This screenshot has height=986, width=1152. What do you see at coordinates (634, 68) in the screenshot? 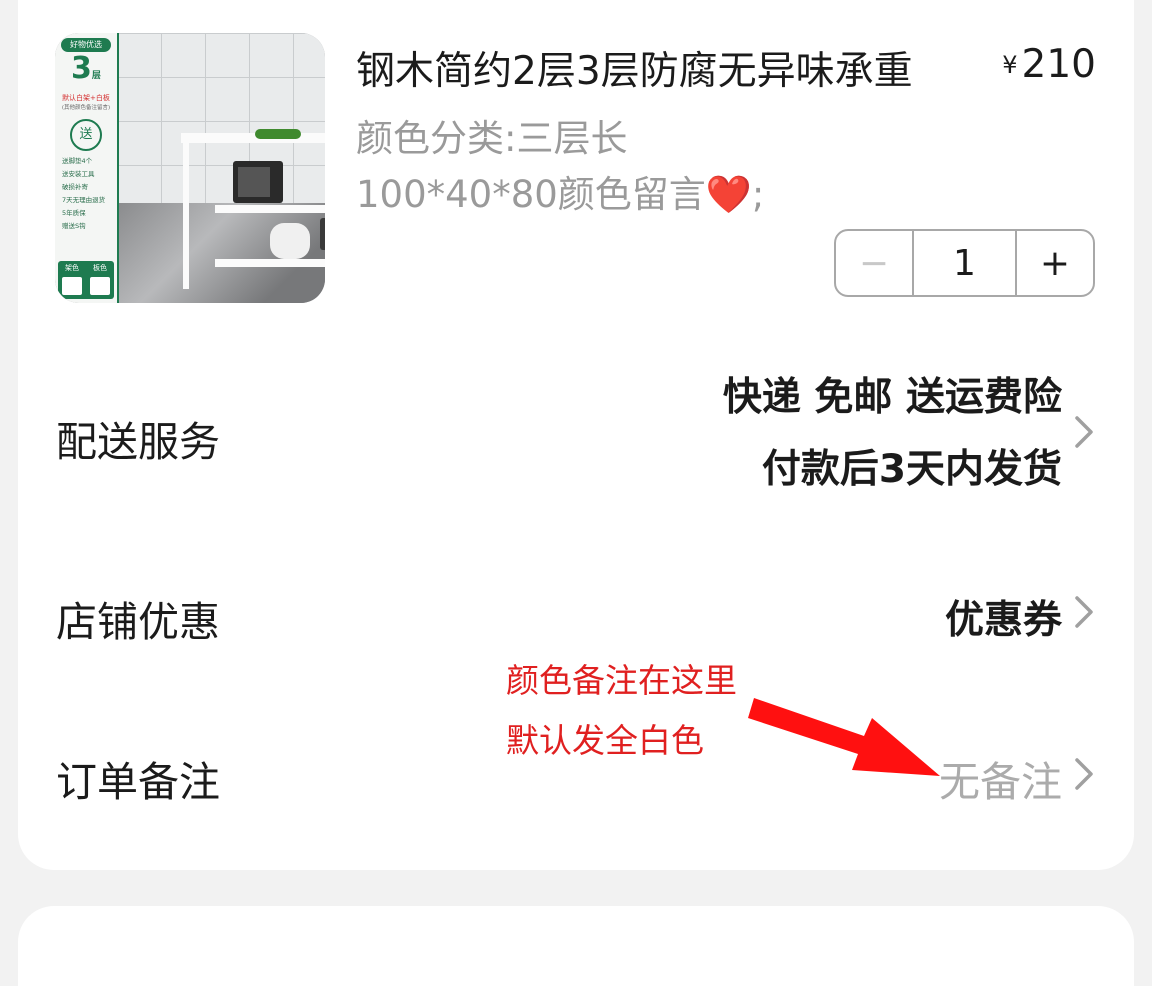
I see `product-title: 钢木简约2层3层防腐无异味承重` at bounding box center [634, 68].